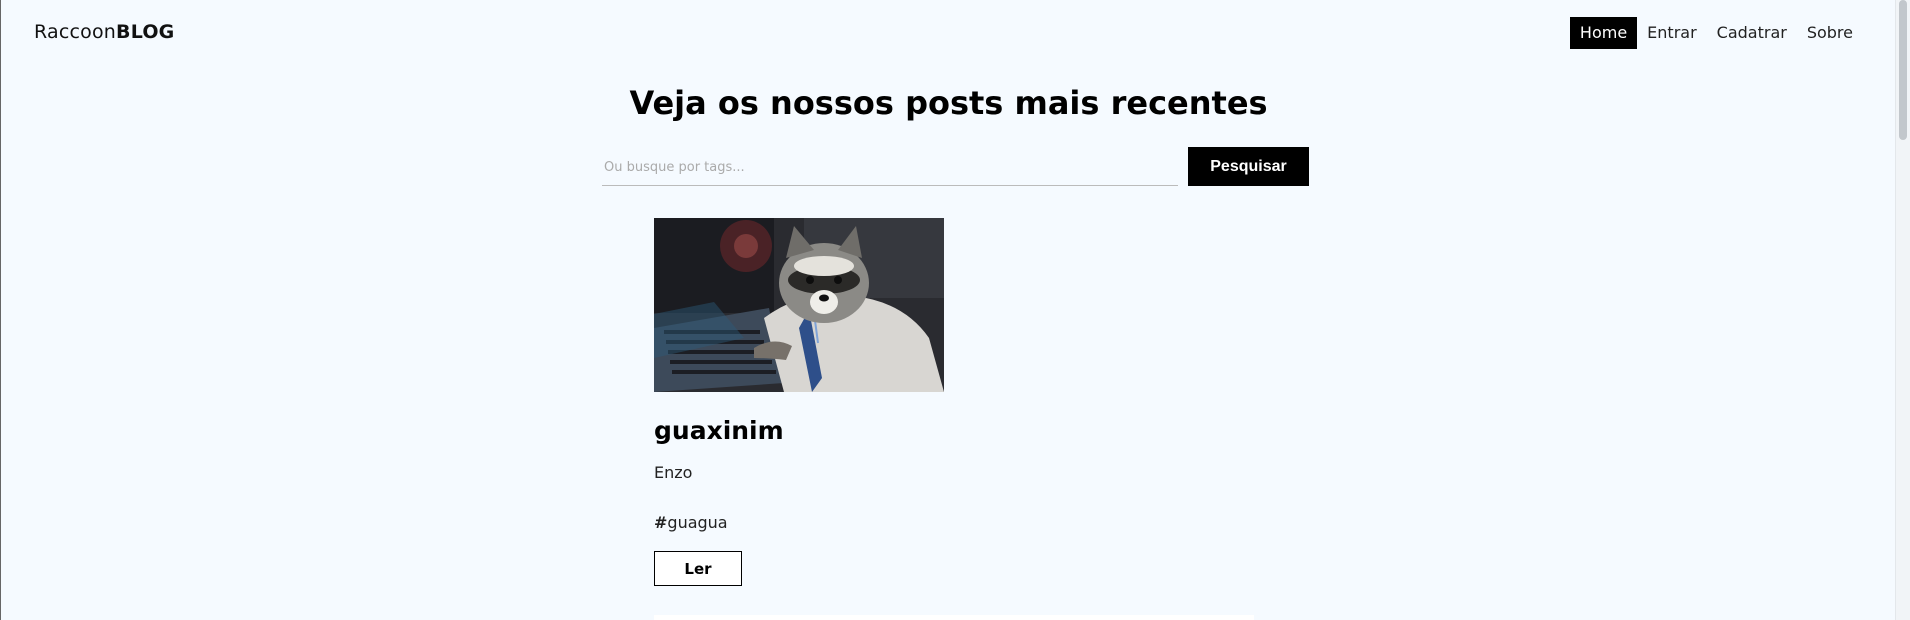  I want to click on nav-link-sobre: Sobre, so click(1830, 33).